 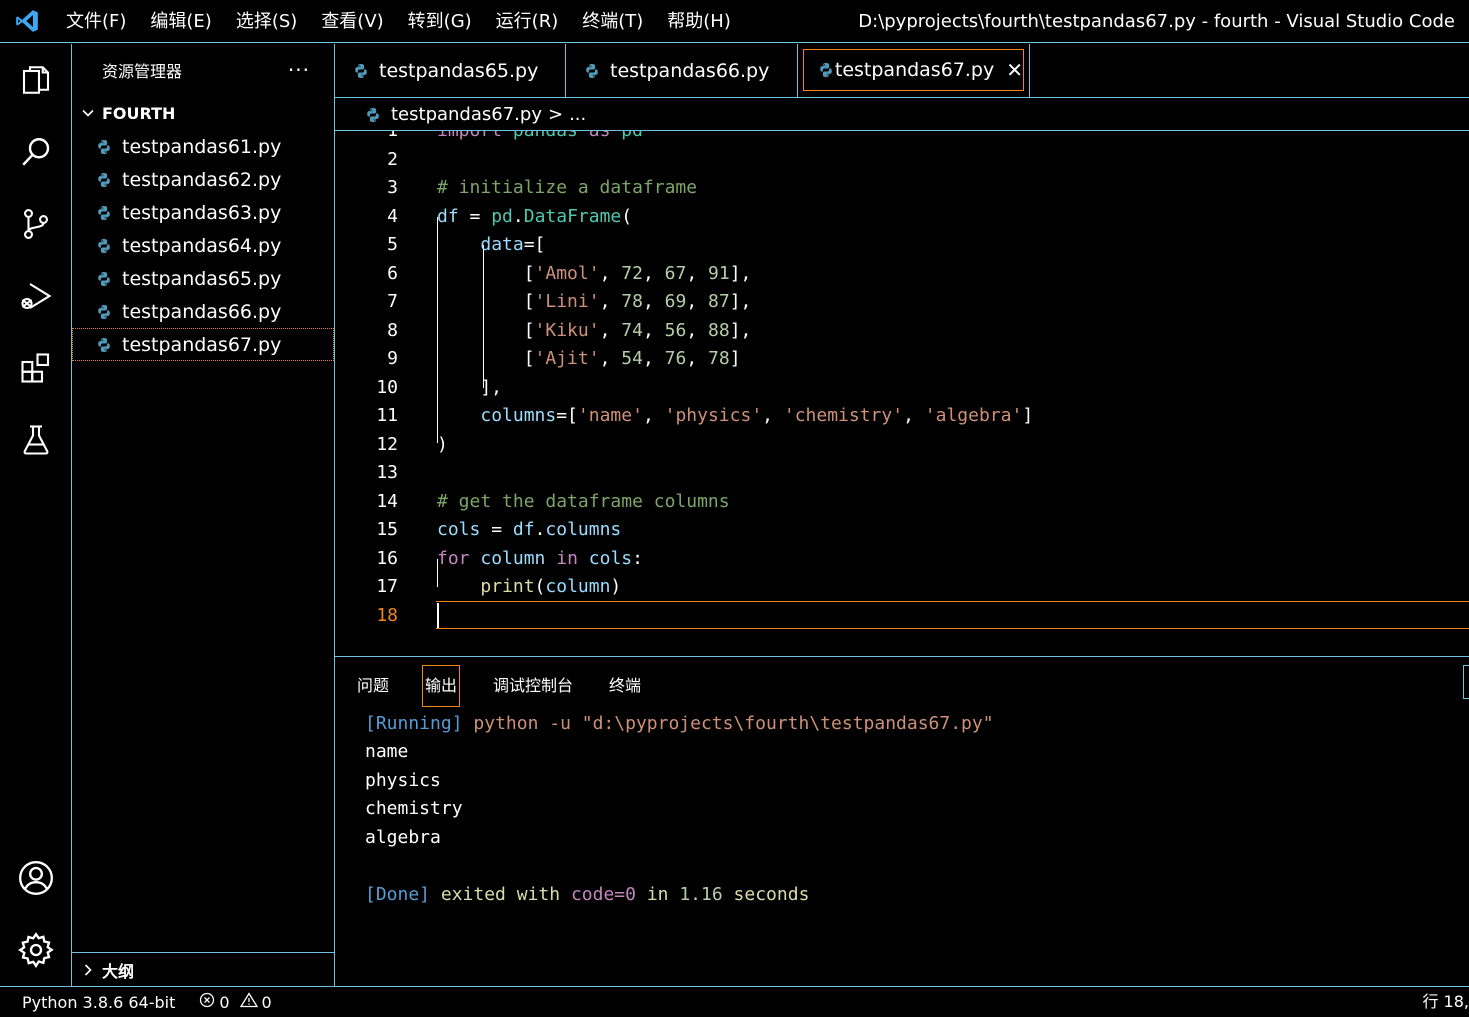 What do you see at coordinates (366, 138) in the screenshot?
I see `line-number: 1` at bounding box center [366, 138].